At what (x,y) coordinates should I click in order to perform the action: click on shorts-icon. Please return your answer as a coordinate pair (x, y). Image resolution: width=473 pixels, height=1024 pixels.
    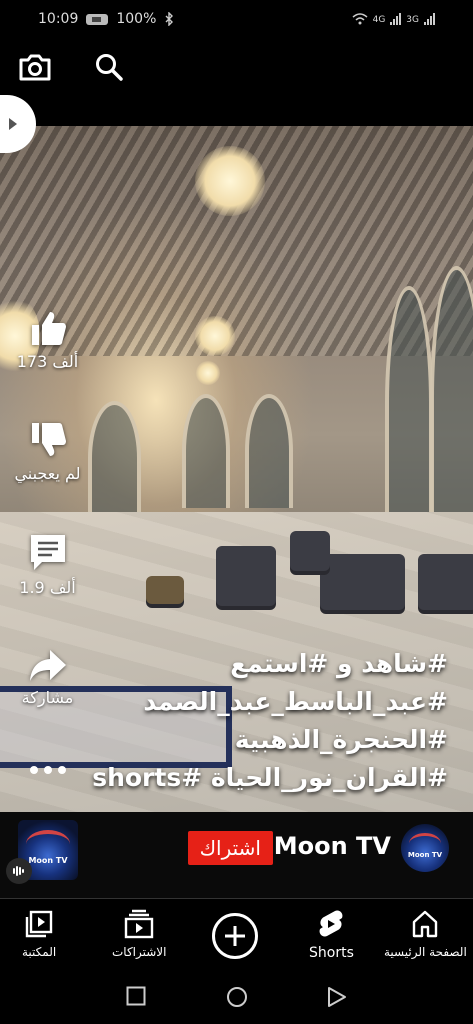
    Looking at the image, I should click on (331, 923).